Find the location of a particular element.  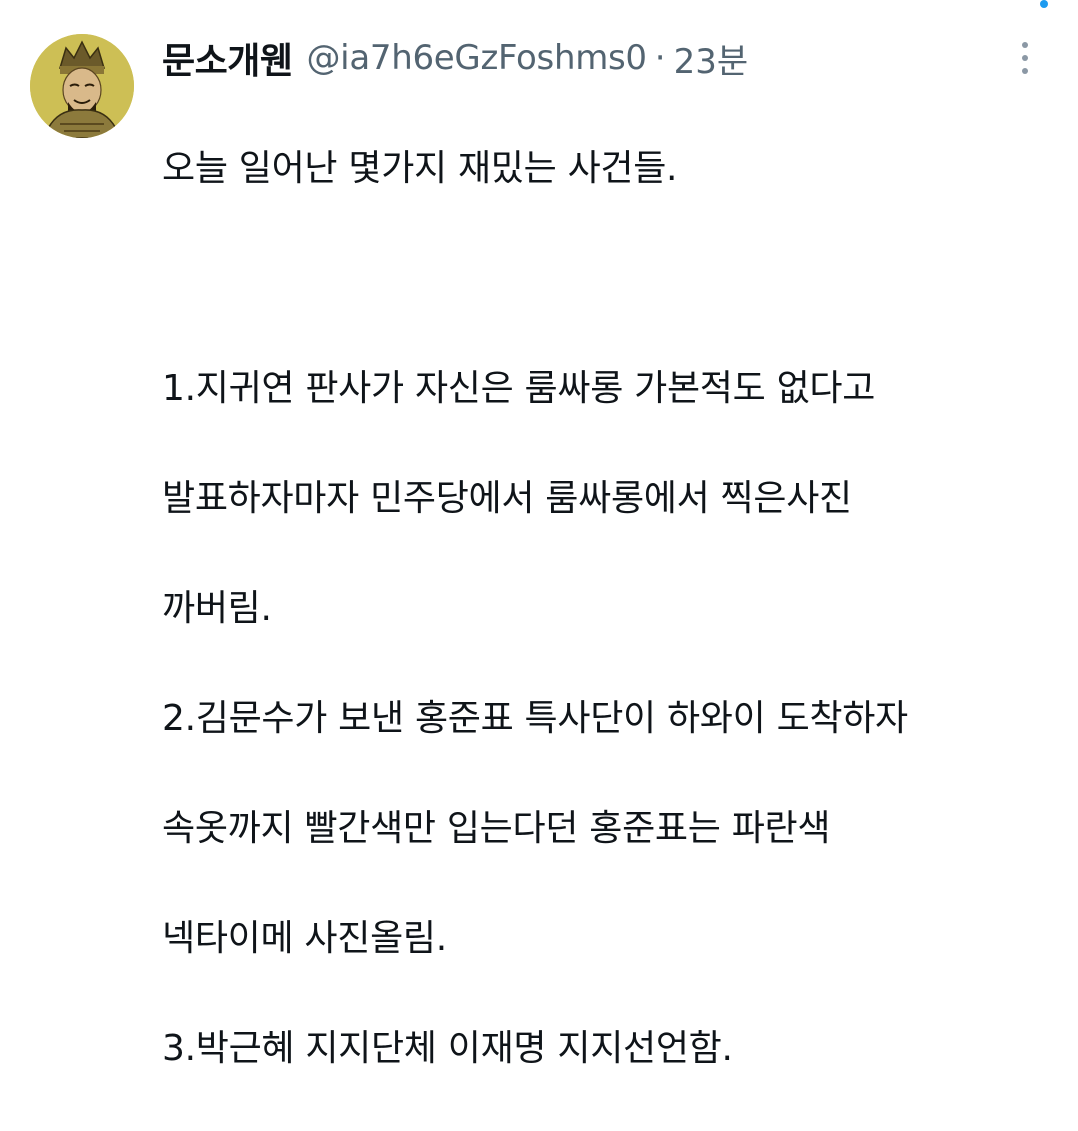

tweet-line: 3.박근혜 지지단체 이재명 지지선언함. is located at coordinates (447, 1048).